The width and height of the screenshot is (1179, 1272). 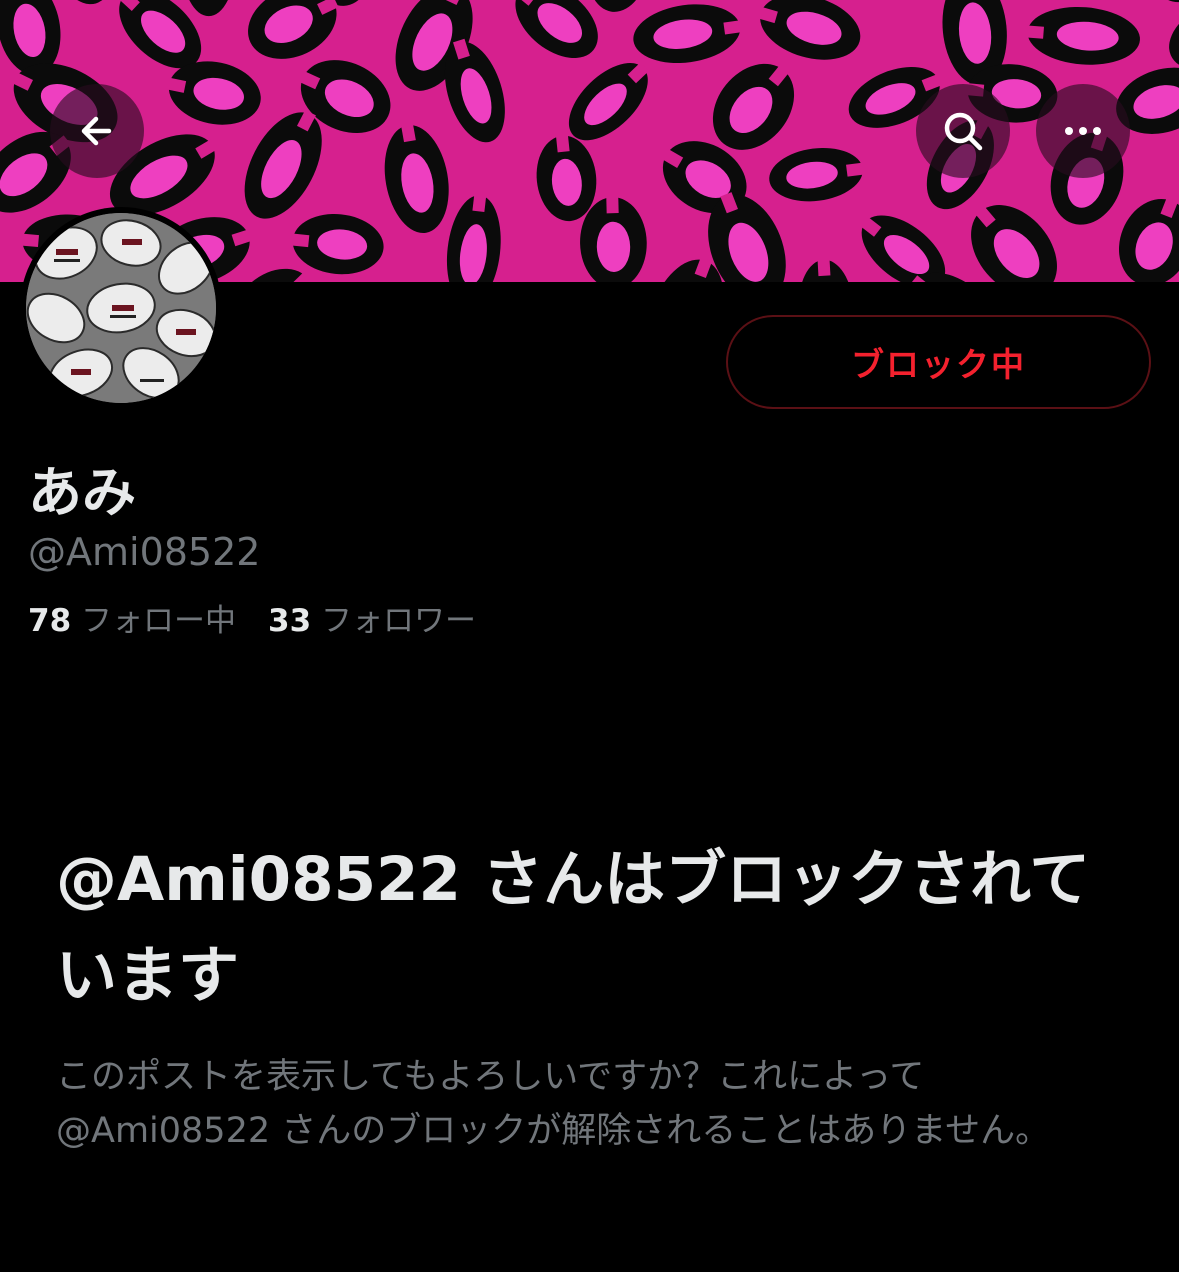 I want to click on search-icon, so click(x=963, y=131).